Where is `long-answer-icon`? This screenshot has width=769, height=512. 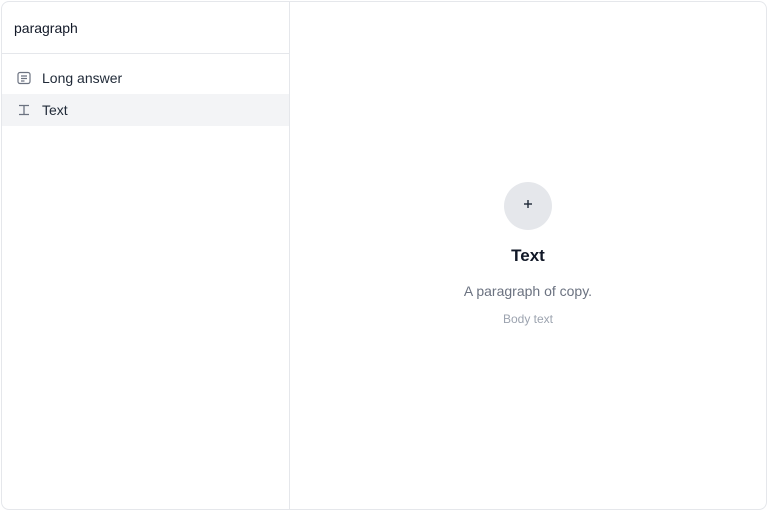 long-answer-icon is located at coordinates (24, 78).